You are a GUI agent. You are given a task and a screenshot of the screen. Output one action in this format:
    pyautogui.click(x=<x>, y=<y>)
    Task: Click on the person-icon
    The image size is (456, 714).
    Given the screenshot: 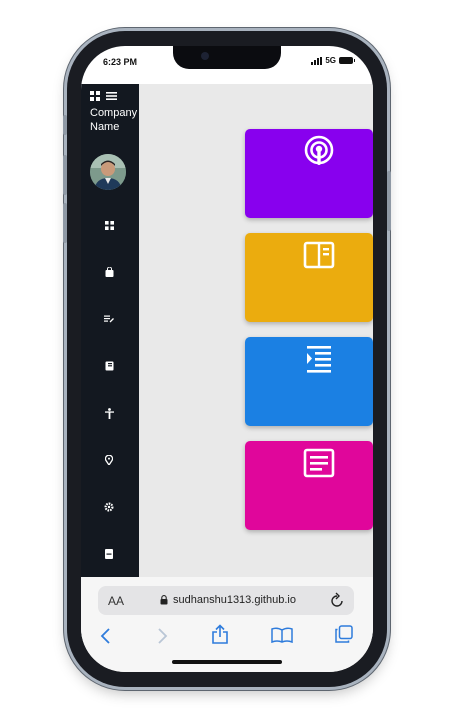 What is the action you would take?
    pyautogui.click(x=109, y=413)
    